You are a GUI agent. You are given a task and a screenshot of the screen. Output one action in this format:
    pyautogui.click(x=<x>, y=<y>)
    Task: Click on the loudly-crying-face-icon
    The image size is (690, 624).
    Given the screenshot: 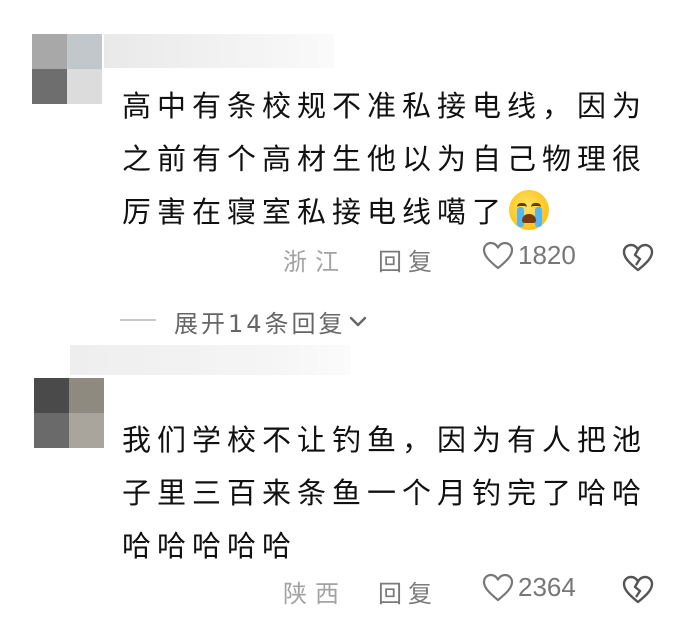 What is the action you would take?
    pyautogui.click(x=529, y=210)
    